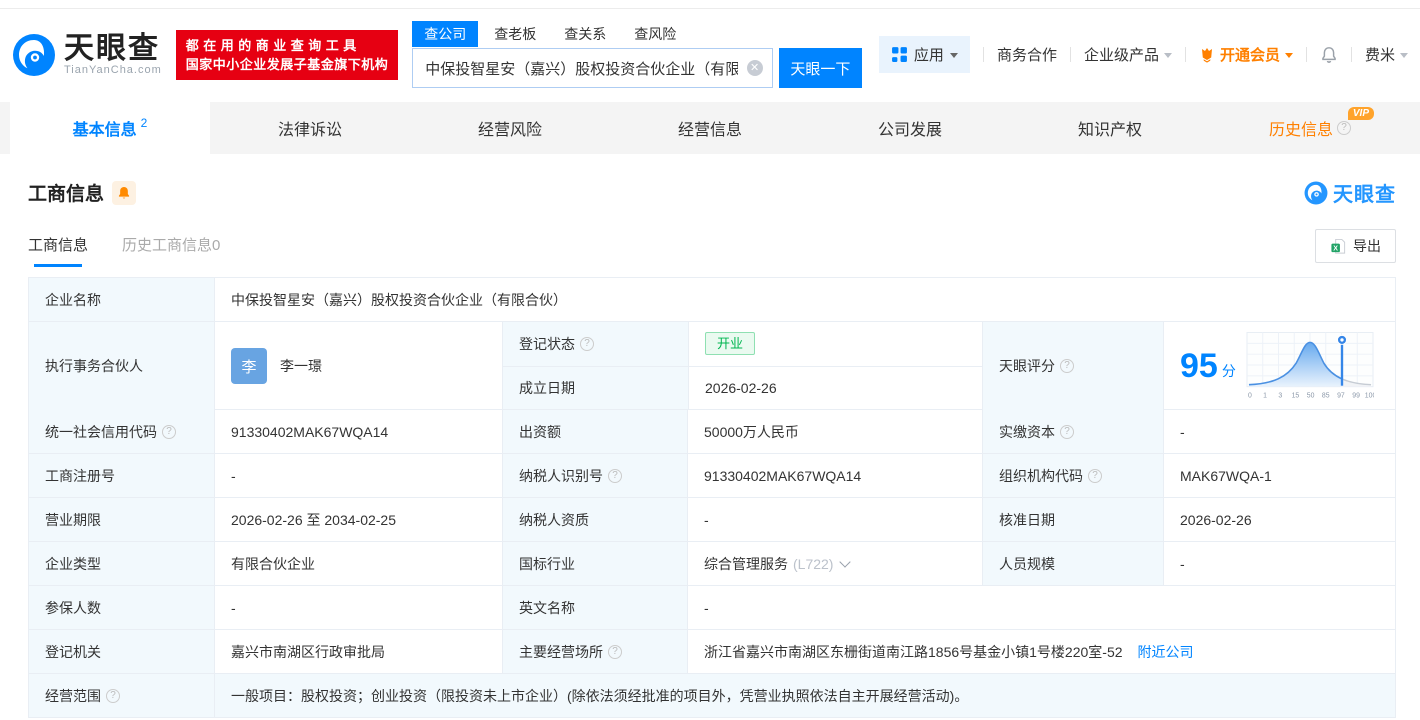 The image size is (1420, 720). What do you see at coordinates (358, 519) in the screenshot?
I see `term-value: 2026-02-26 至 2034-02-25` at bounding box center [358, 519].